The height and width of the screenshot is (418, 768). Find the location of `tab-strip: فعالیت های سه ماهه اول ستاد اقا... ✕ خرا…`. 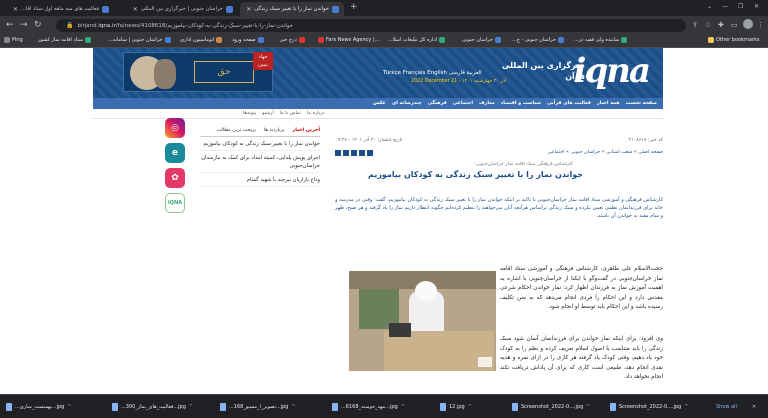

tab-strip: فعالیت های سه ماهه اول ستاد اقا... ✕ خرا… is located at coordinates (384, 8).